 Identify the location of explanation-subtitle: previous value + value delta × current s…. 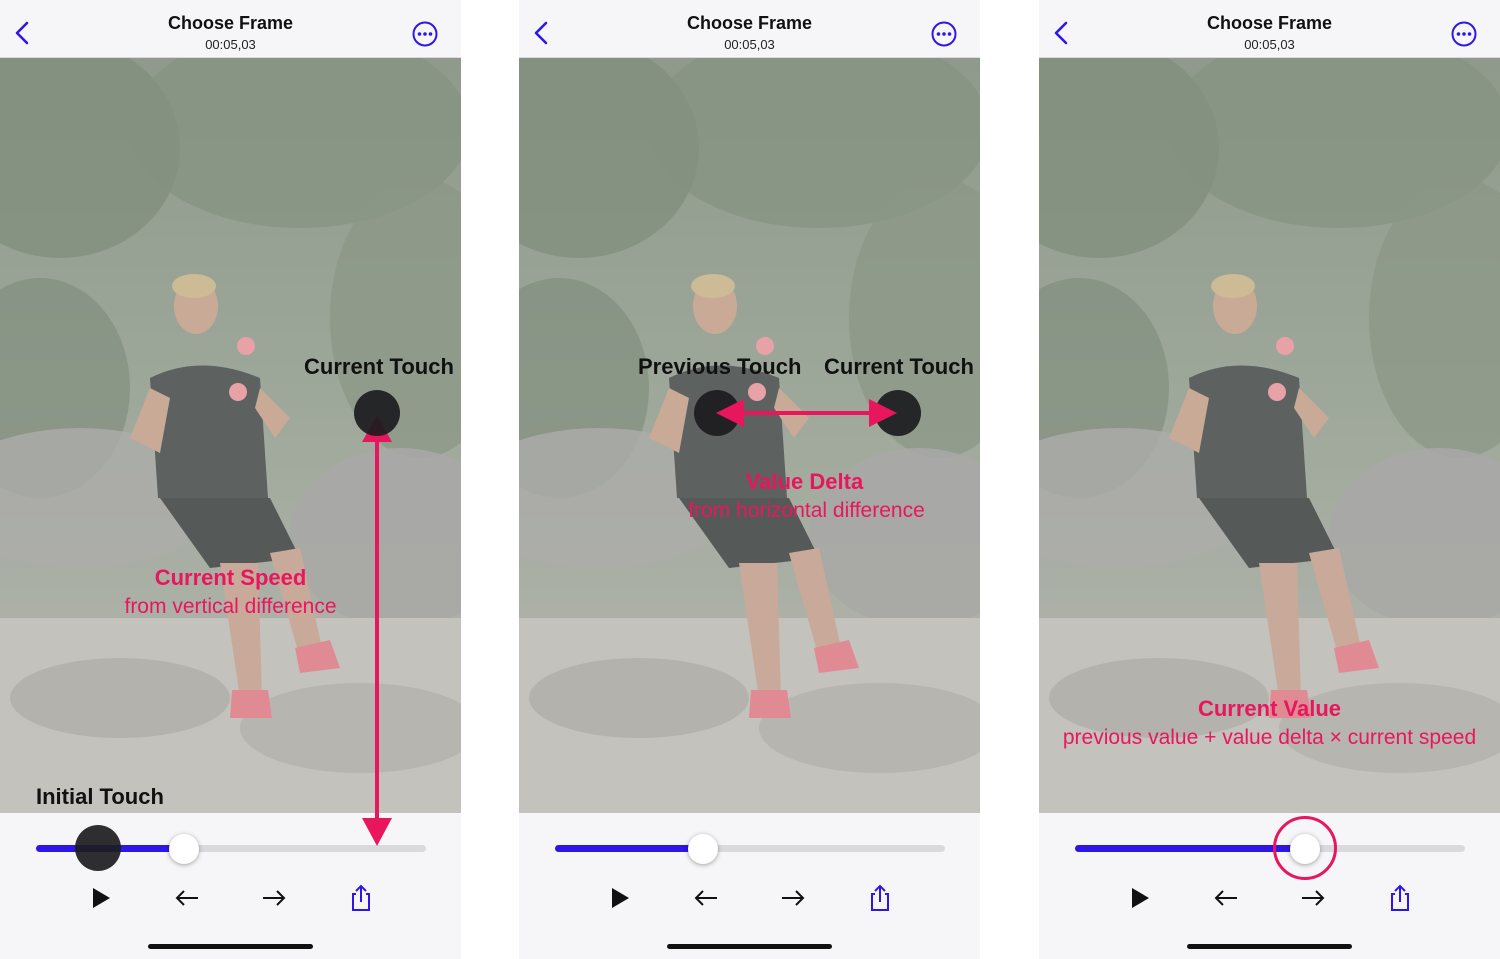
(1269, 737).